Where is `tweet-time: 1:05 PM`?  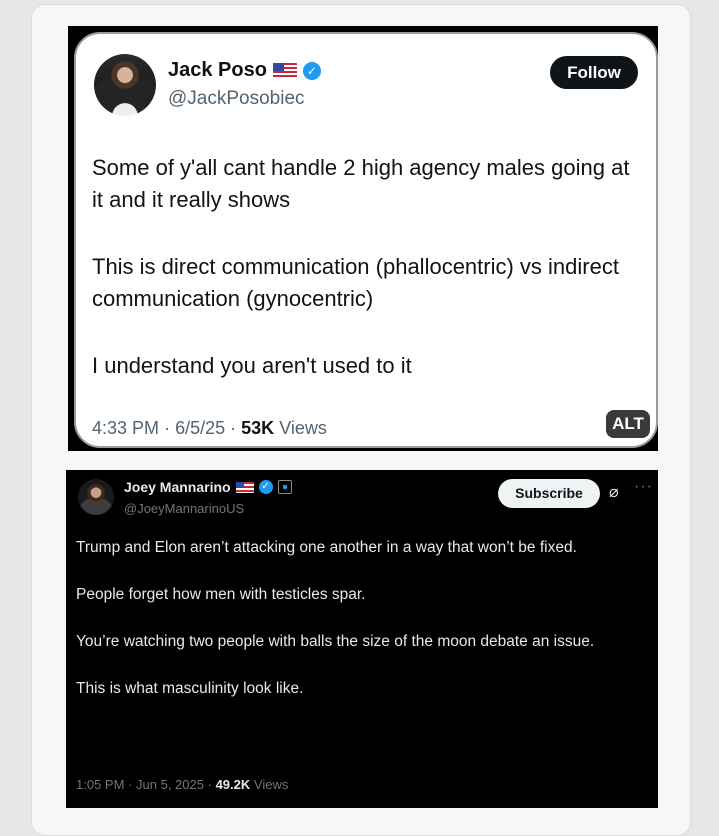 tweet-time: 1:05 PM is located at coordinates (100, 784).